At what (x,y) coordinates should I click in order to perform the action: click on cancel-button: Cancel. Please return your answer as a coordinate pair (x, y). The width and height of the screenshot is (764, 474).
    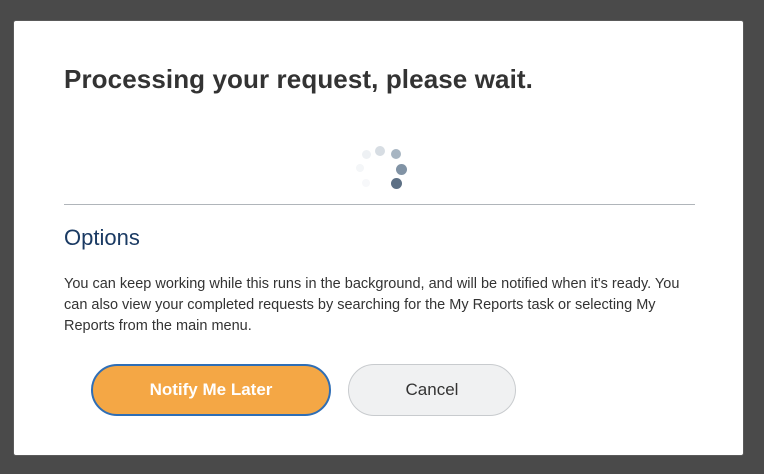
    Looking at the image, I should click on (432, 390).